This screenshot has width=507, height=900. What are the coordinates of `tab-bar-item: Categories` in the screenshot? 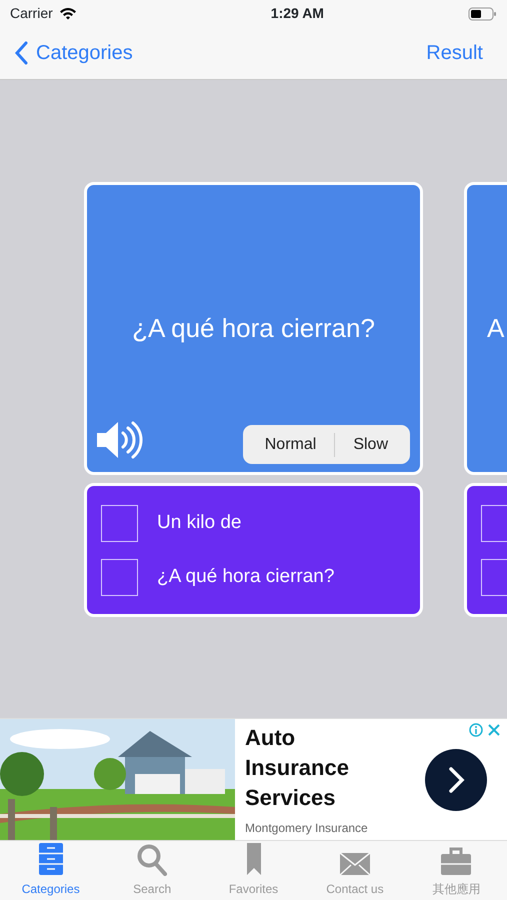 It's located at (51, 870).